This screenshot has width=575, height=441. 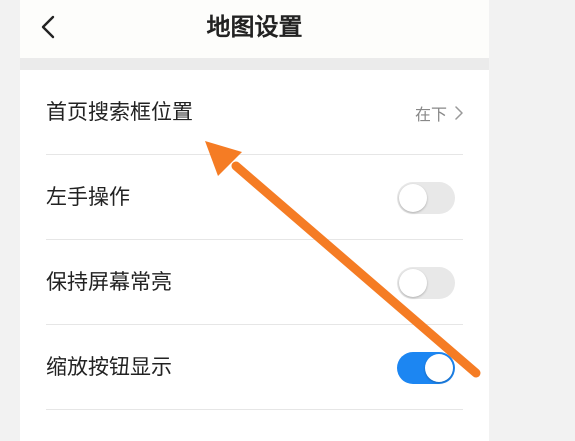 What do you see at coordinates (109, 367) in the screenshot?
I see `setting-label: 缩放按钮显示` at bounding box center [109, 367].